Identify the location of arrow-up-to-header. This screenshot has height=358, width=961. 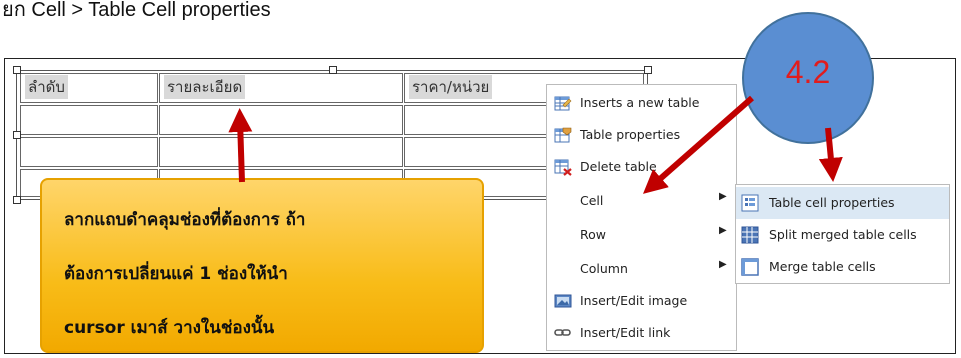
(240, 145).